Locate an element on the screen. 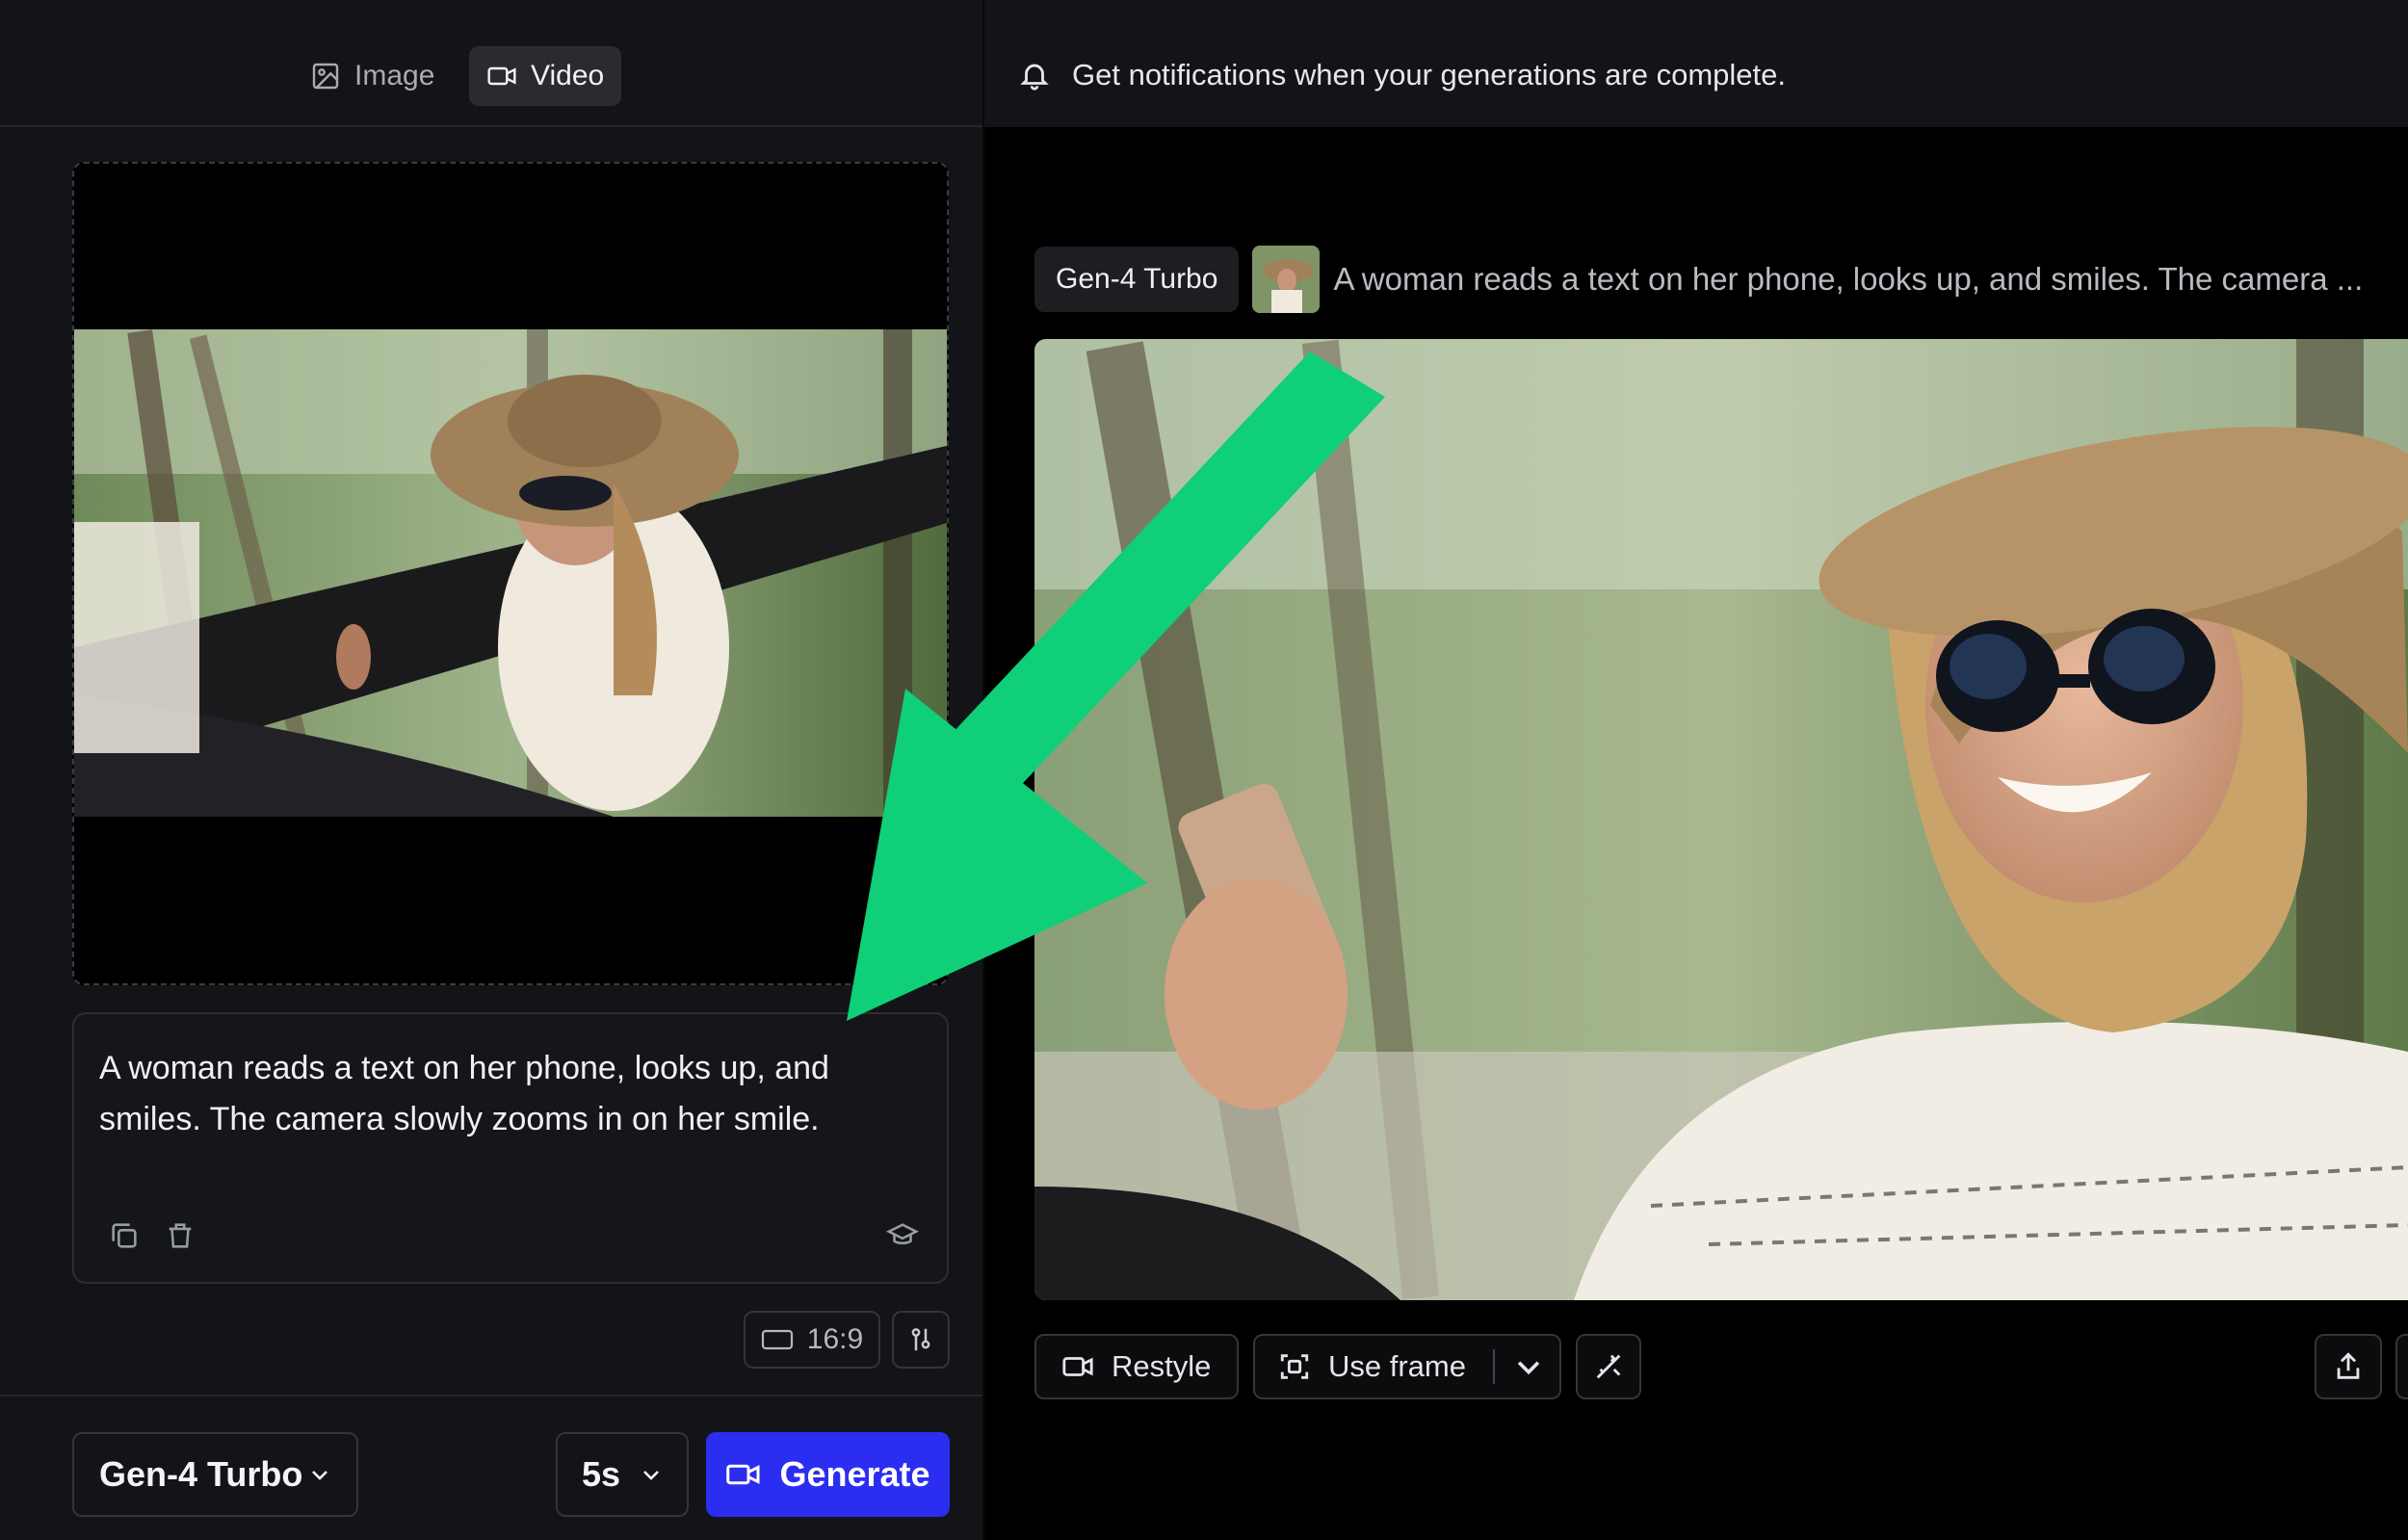  bell-icon is located at coordinates (1034, 77).